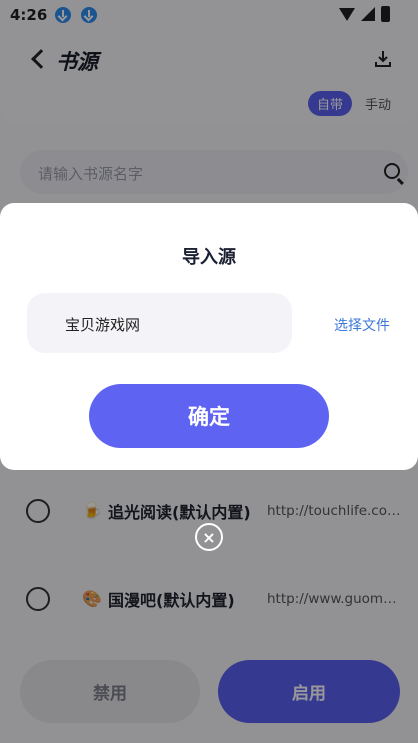  Describe the element at coordinates (159, 323) in the screenshot. I see `source-input-field: 宝贝游戏网` at that location.